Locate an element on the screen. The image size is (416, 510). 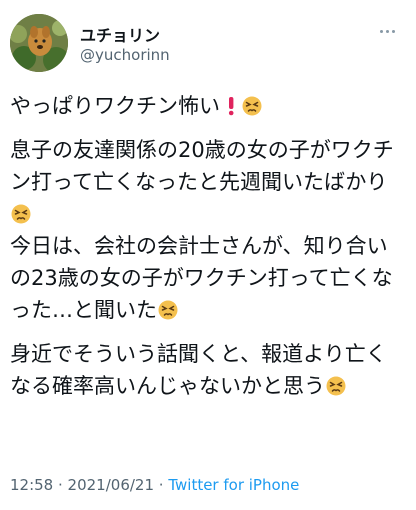
tweet-paragraph-3: 身近でそういう話聞くと、報道より亡くなる確率高いんじゃないかと思う is located at coordinates (208, 370).